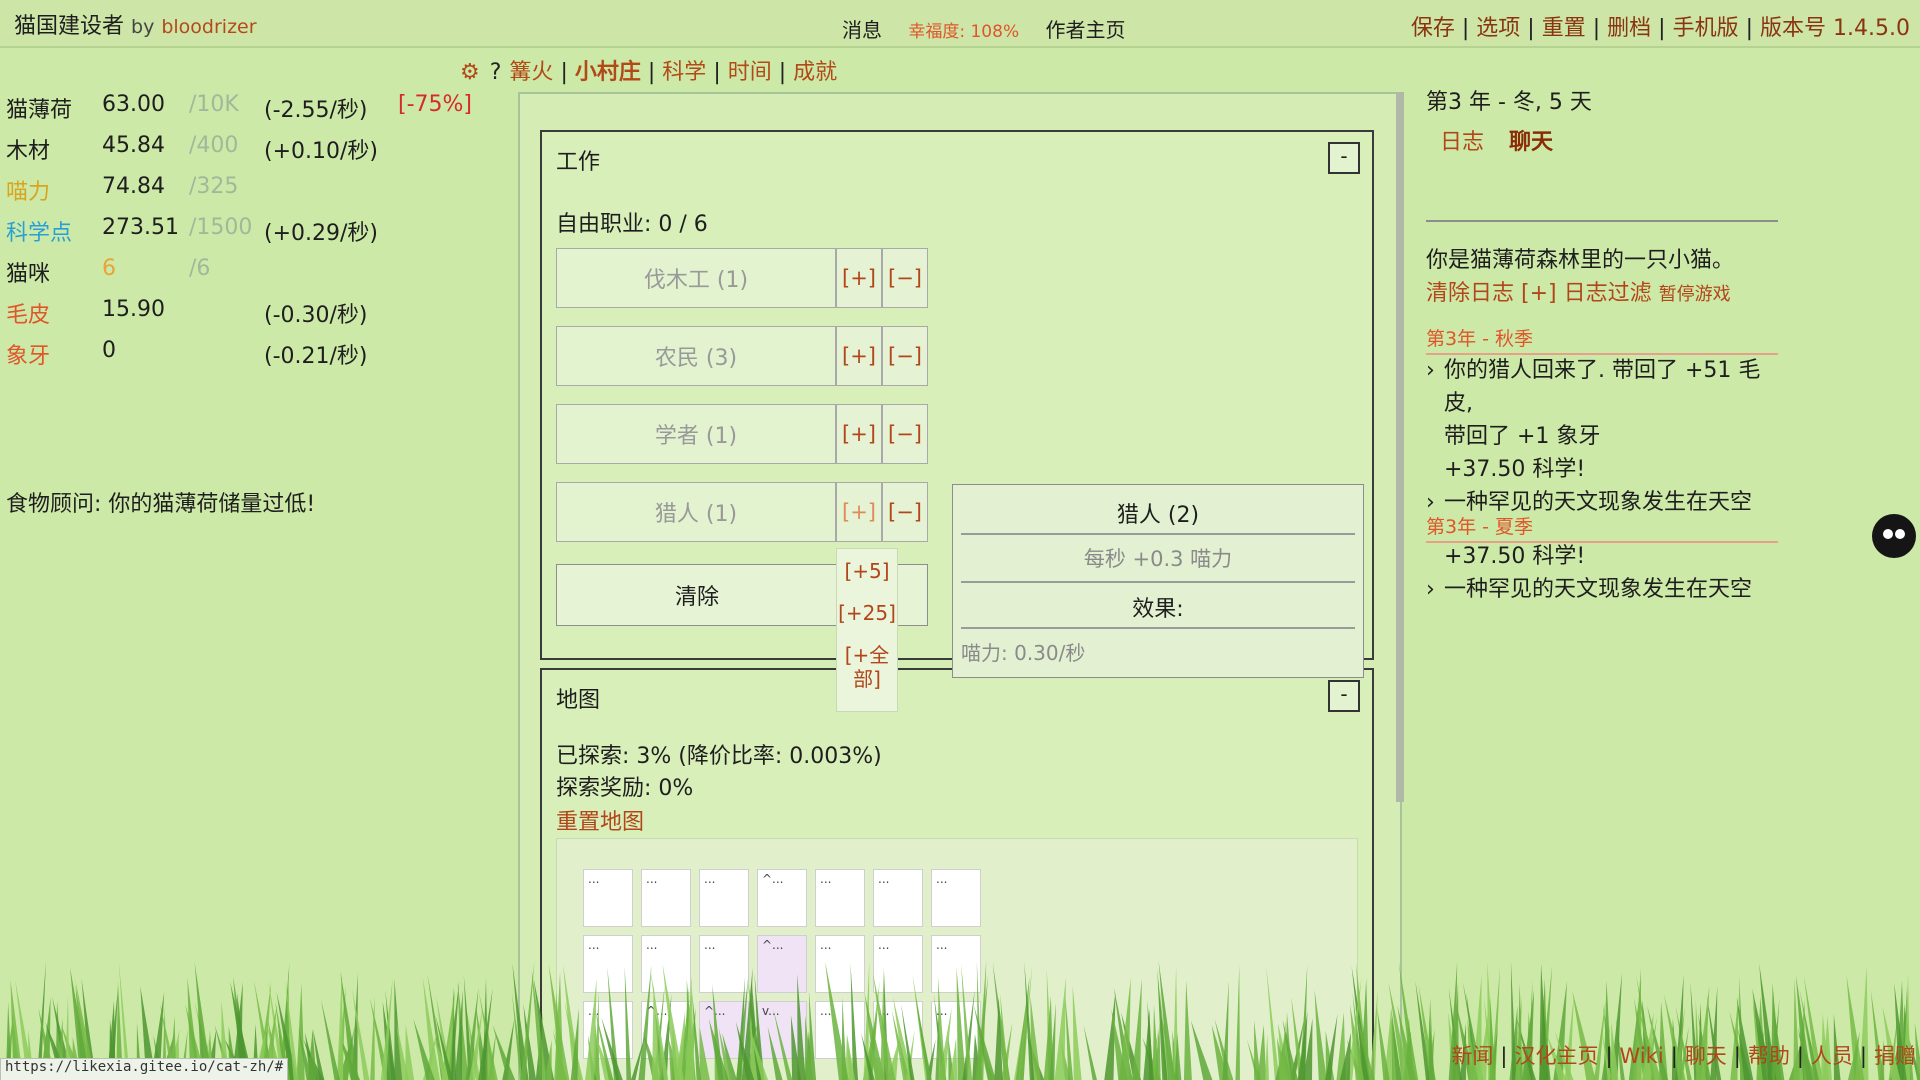  What do you see at coordinates (109, 350) in the screenshot?
I see `resource-value: 0` at bounding box center [109, 350].